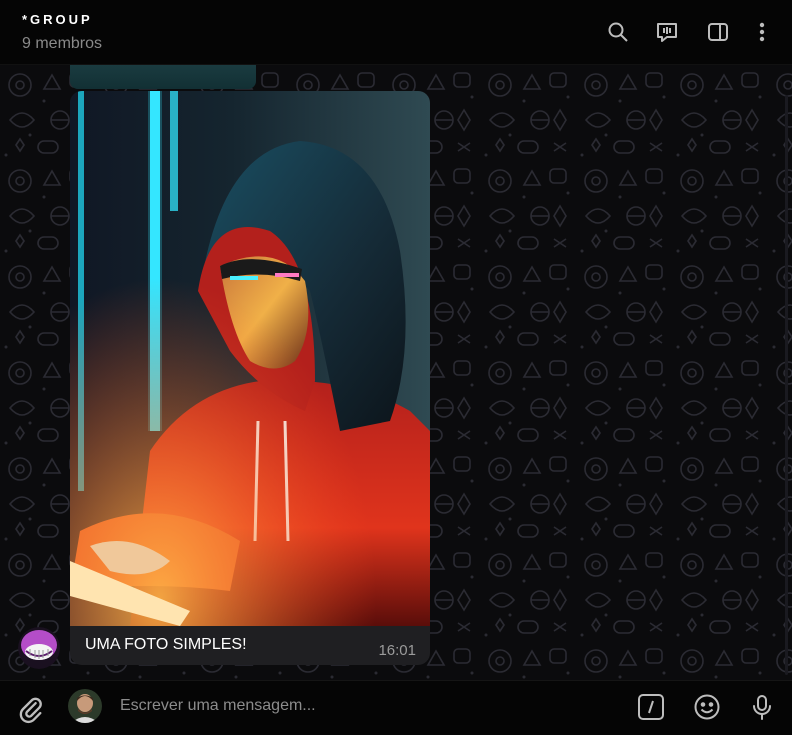  Describe the element at coordinates (163, 77) in the screenshot. I see `previous-message-bubble` at that location.